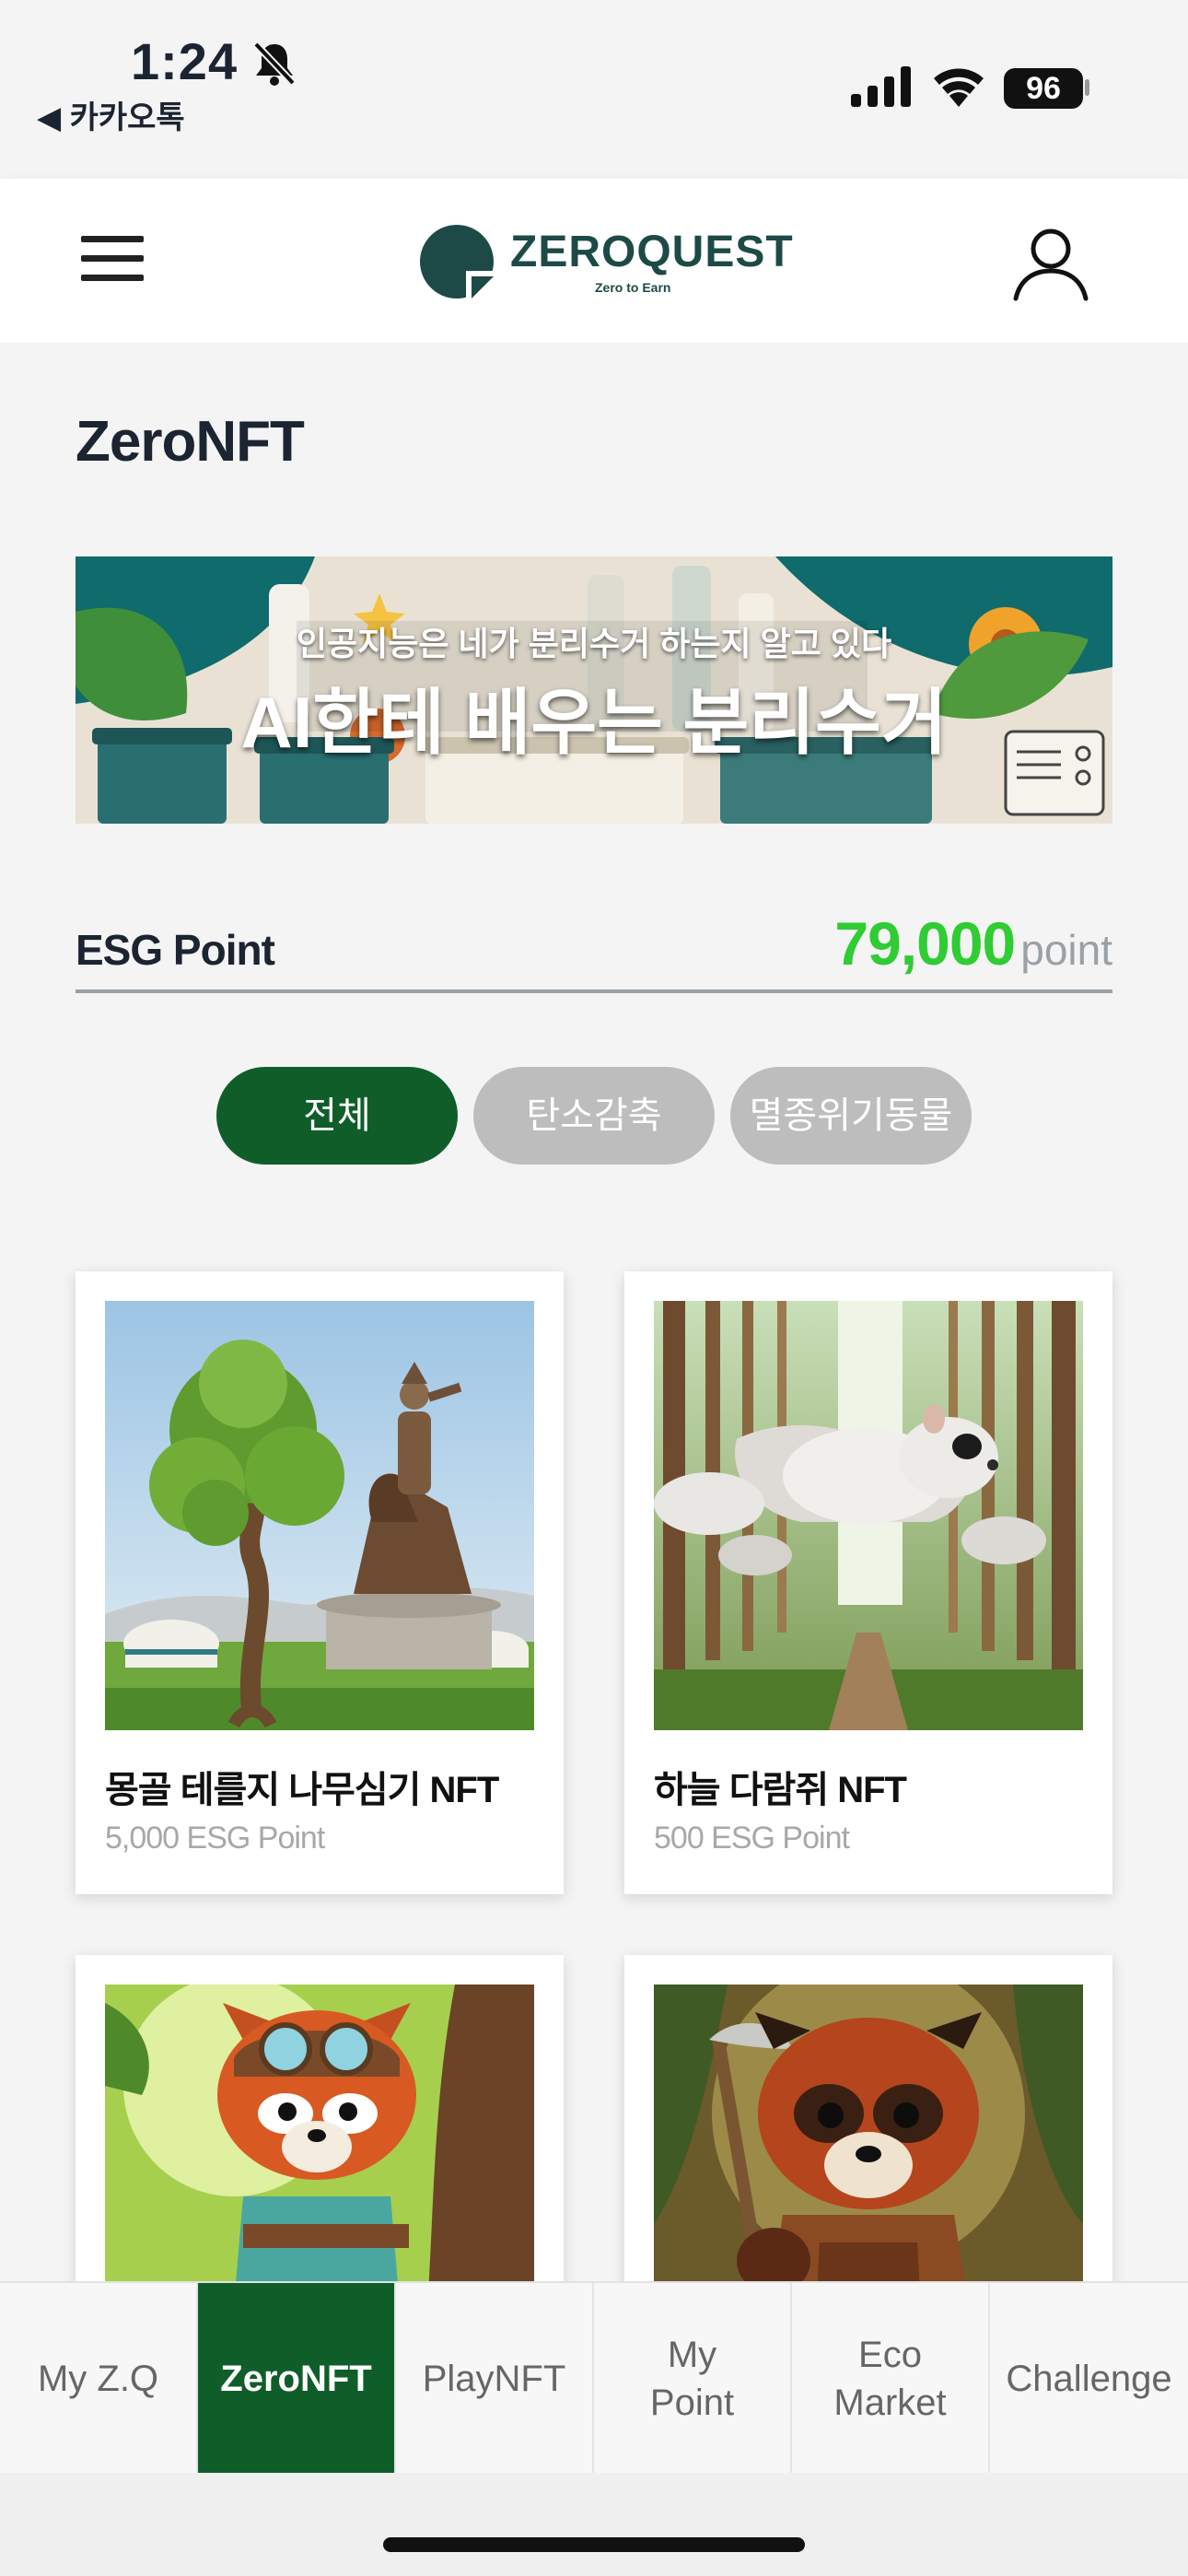 Image resolution: width=1188 pixels, height=2576 pixels. I want to click on tab-eco-market: Eco Market, so click(891, 2379).